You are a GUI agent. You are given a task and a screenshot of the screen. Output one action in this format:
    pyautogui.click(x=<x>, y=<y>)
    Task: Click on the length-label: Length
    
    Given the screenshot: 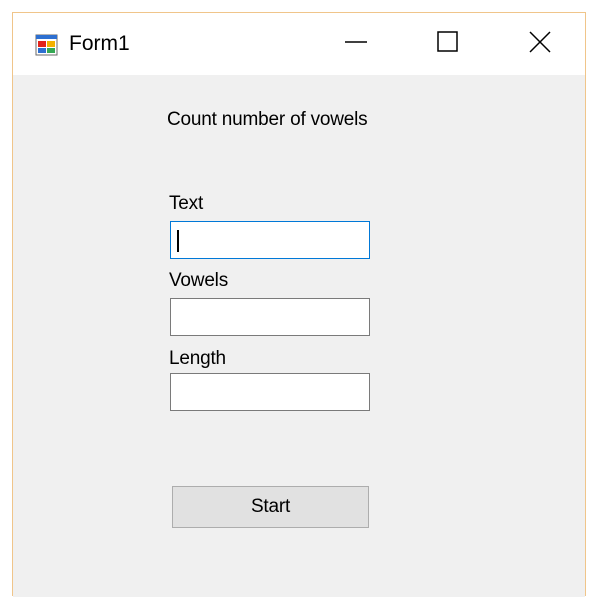 What is the action you would take?
    pyautogui.click(x=197, y=358)
    